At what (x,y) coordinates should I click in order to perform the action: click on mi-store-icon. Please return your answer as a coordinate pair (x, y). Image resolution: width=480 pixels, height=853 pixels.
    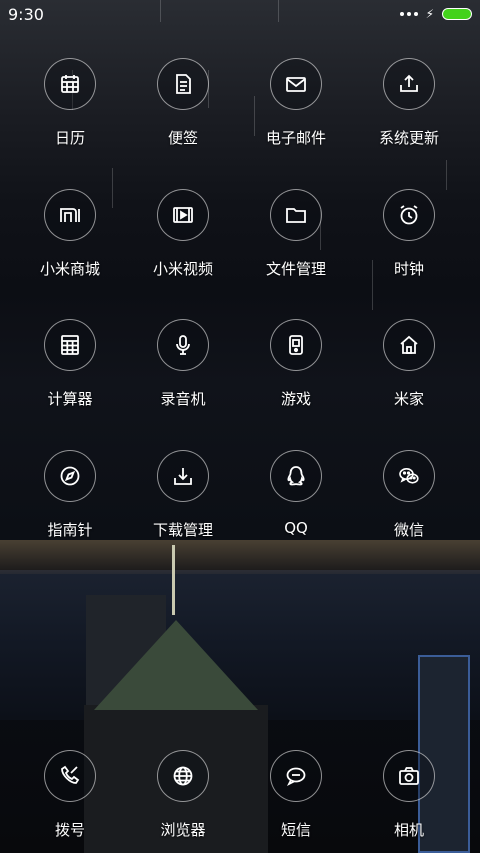
    Looking at the image, I should click on (70, 215).